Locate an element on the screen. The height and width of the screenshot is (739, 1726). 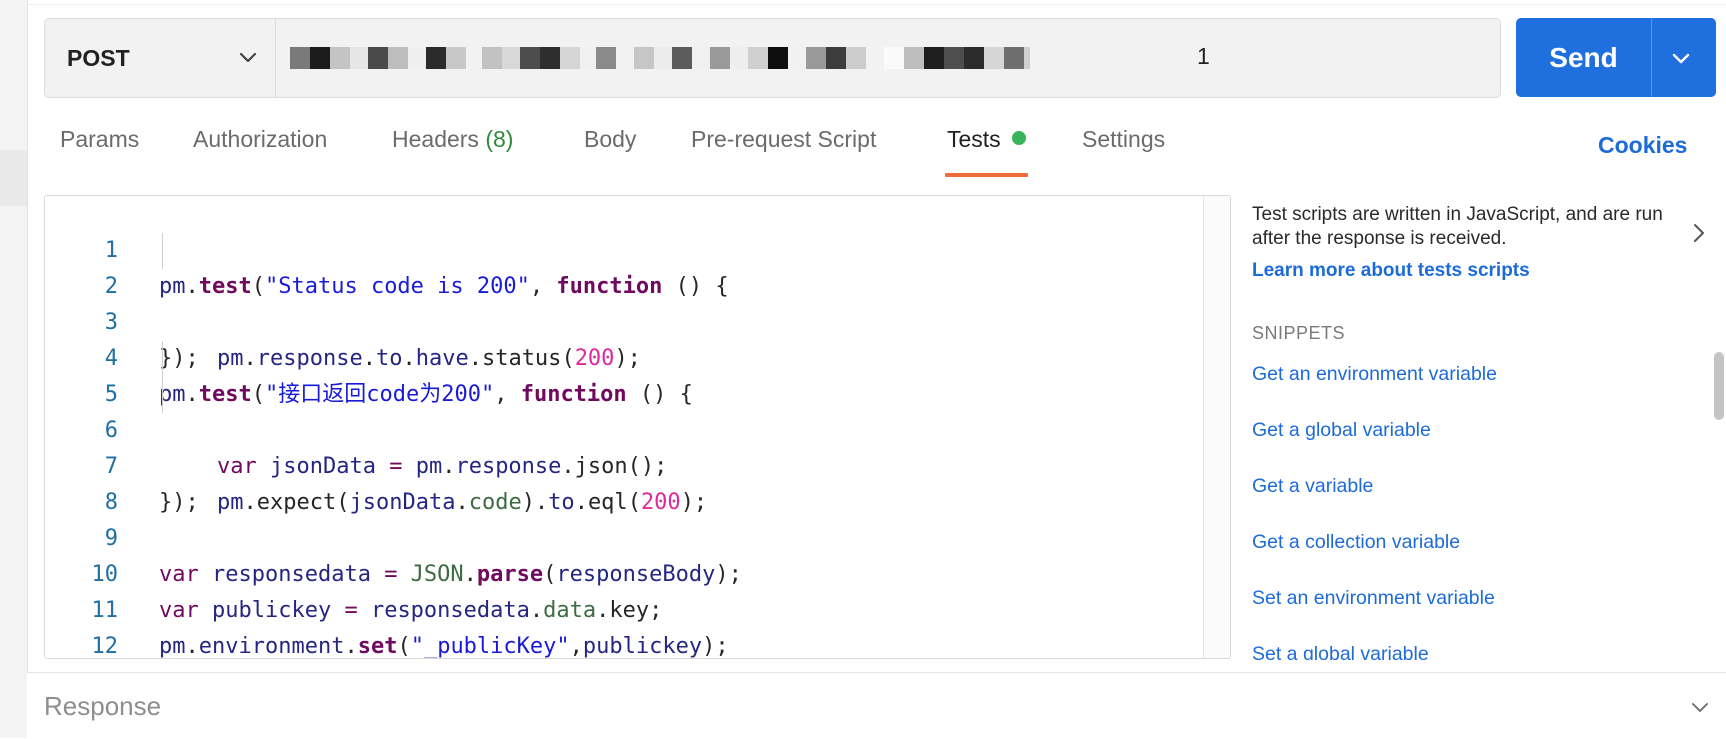
snippet-link: Set a global variable is located at coordinates (1340, 651).